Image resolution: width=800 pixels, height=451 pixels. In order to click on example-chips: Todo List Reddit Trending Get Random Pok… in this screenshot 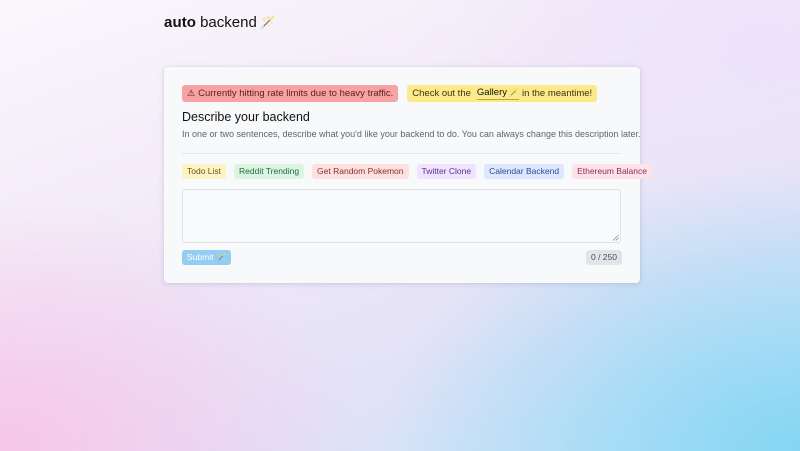, I will do `click(417, 171)`.